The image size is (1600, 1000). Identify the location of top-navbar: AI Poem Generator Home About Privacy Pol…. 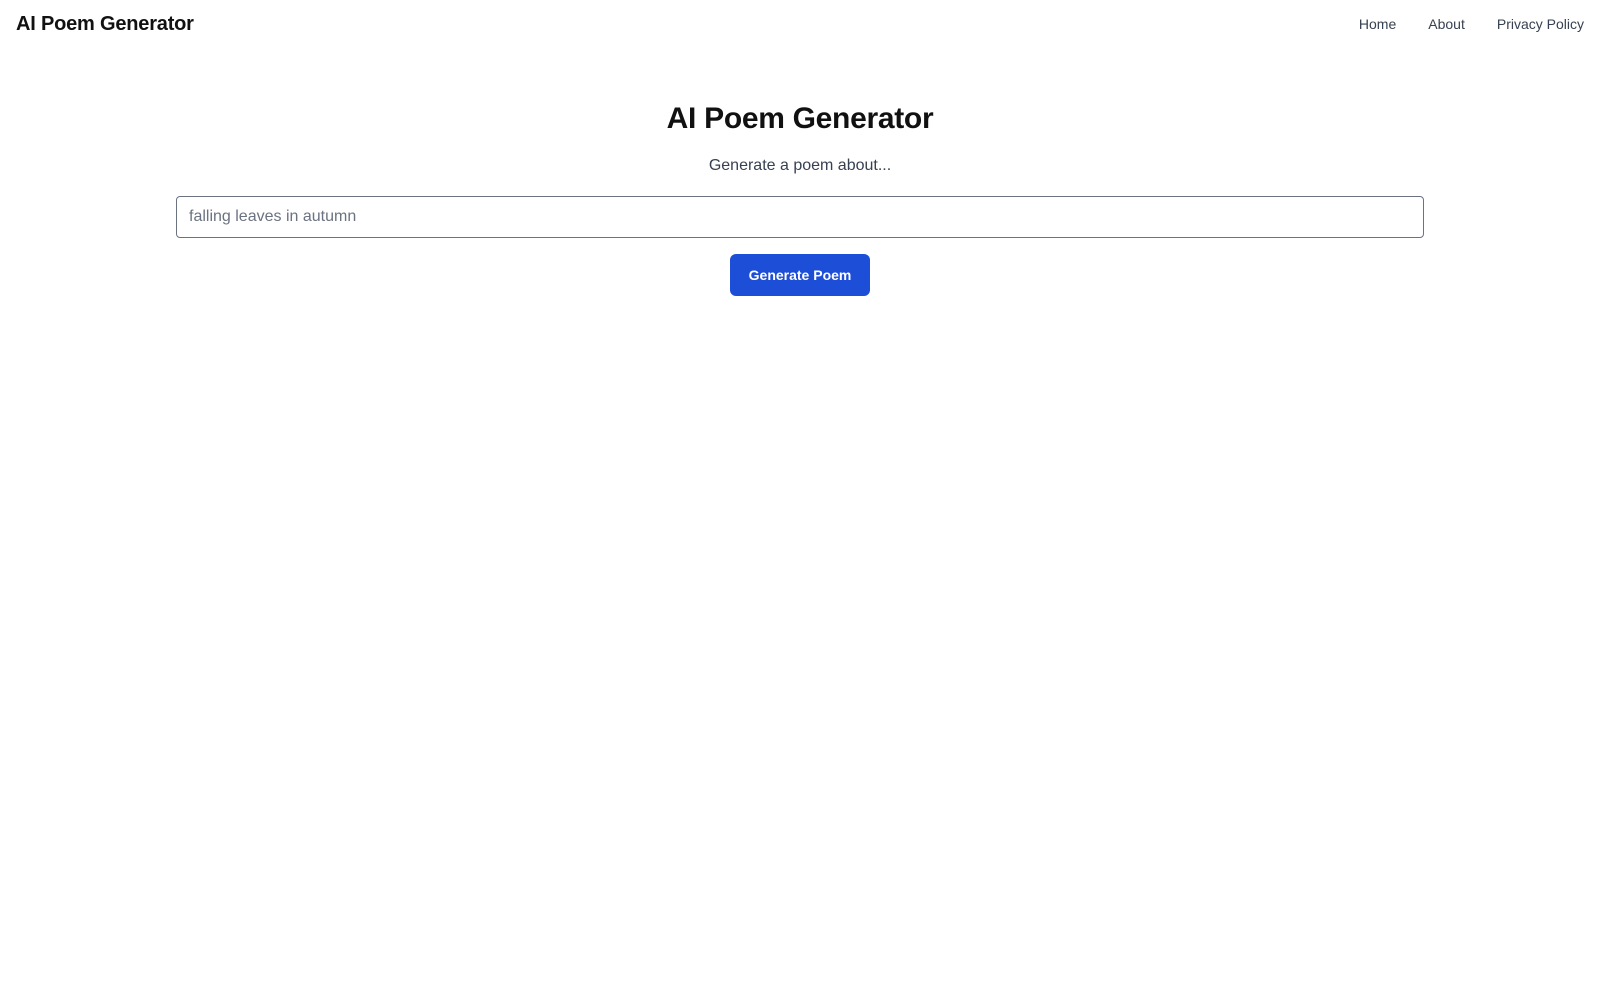
(800, 24).